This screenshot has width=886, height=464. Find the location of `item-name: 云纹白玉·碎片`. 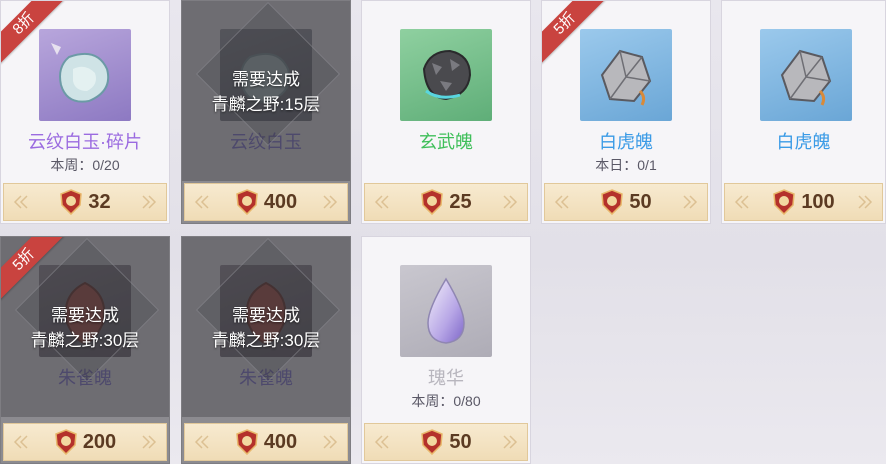

item-name: 云纹白玉·碎片 is located at coordinates (85, 142).